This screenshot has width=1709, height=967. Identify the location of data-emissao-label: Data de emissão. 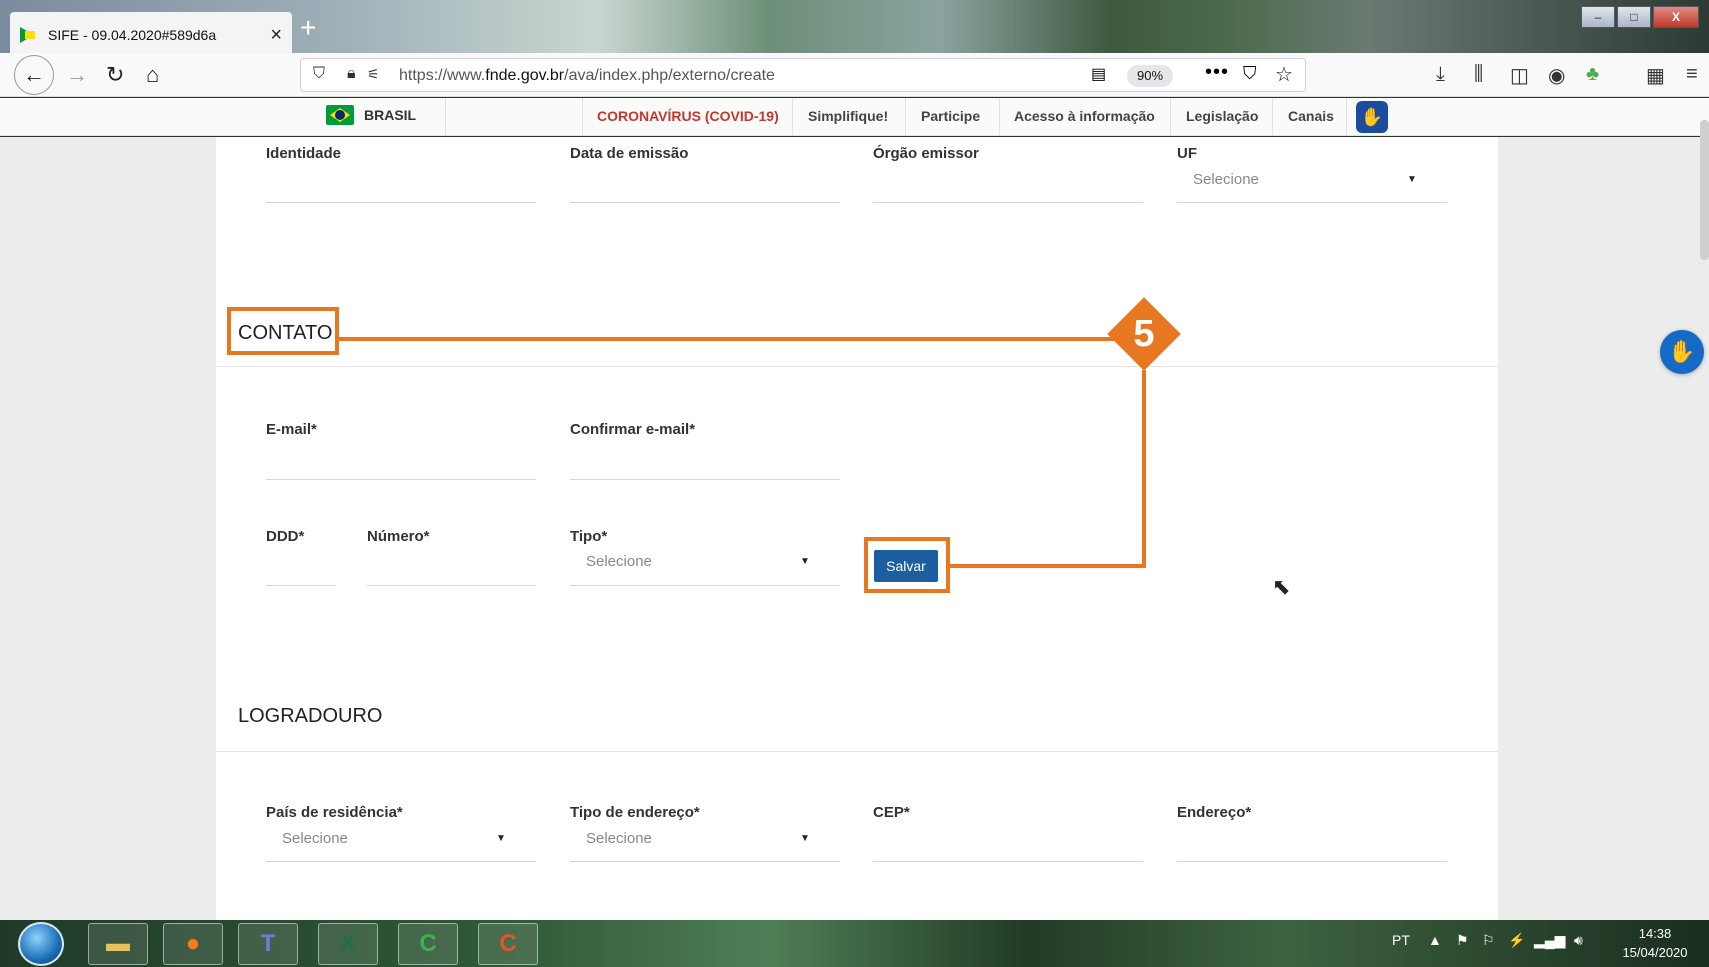
(629, 153).